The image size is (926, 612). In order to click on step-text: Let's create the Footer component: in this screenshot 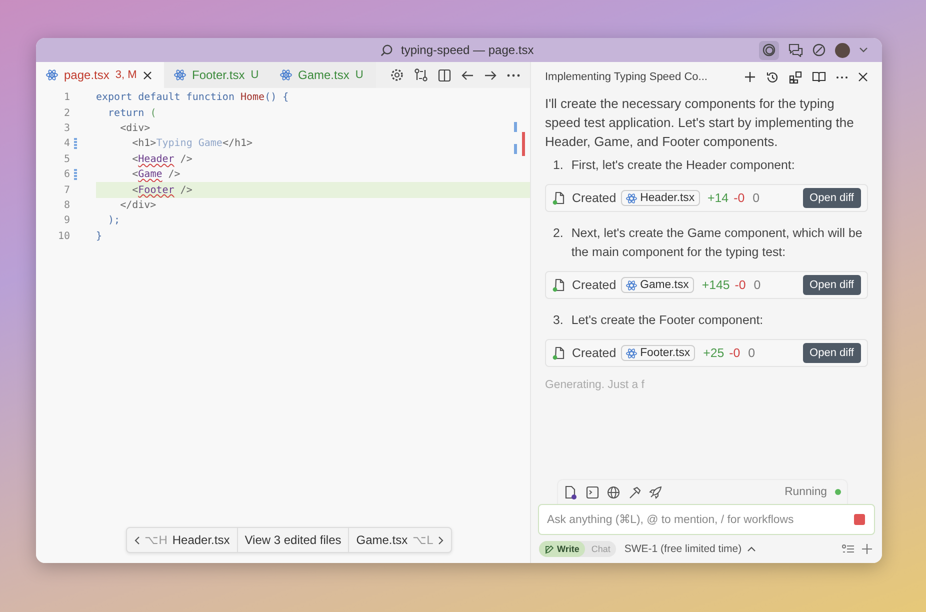, I will do `click(667, 320)`.